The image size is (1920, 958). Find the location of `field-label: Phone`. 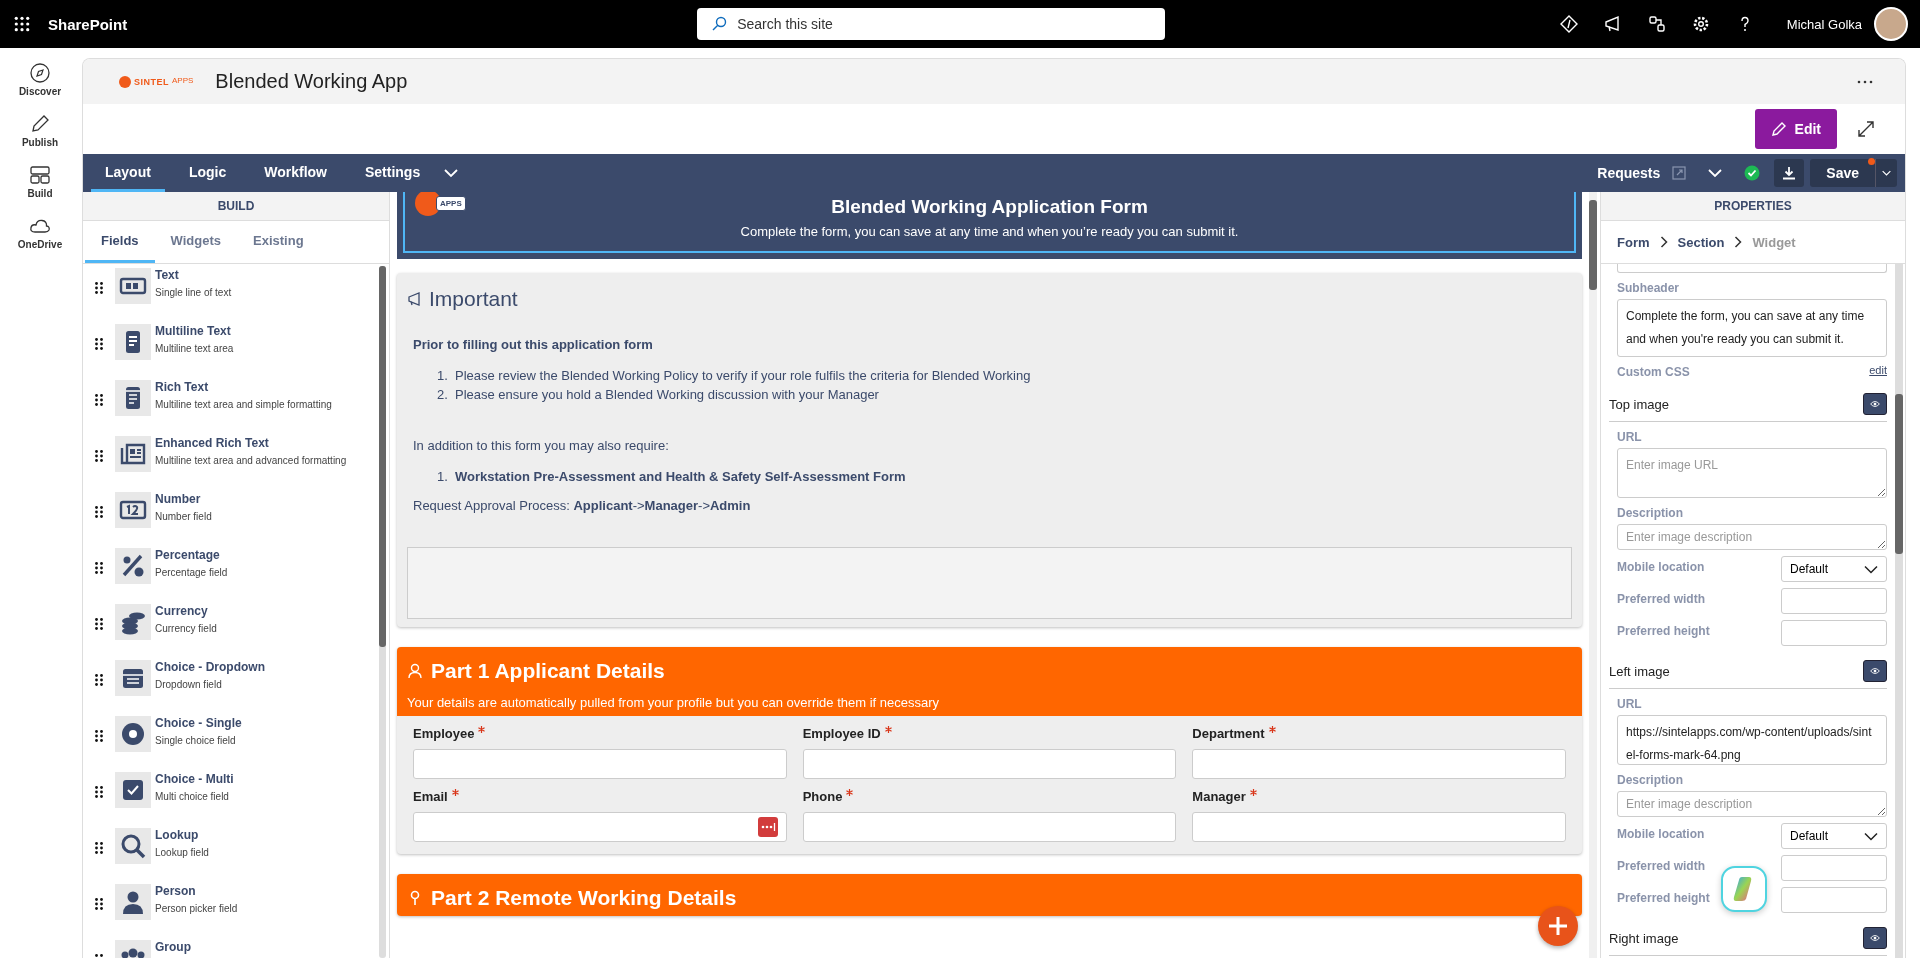

field-label: Phone is located at coordinates (822, 796).